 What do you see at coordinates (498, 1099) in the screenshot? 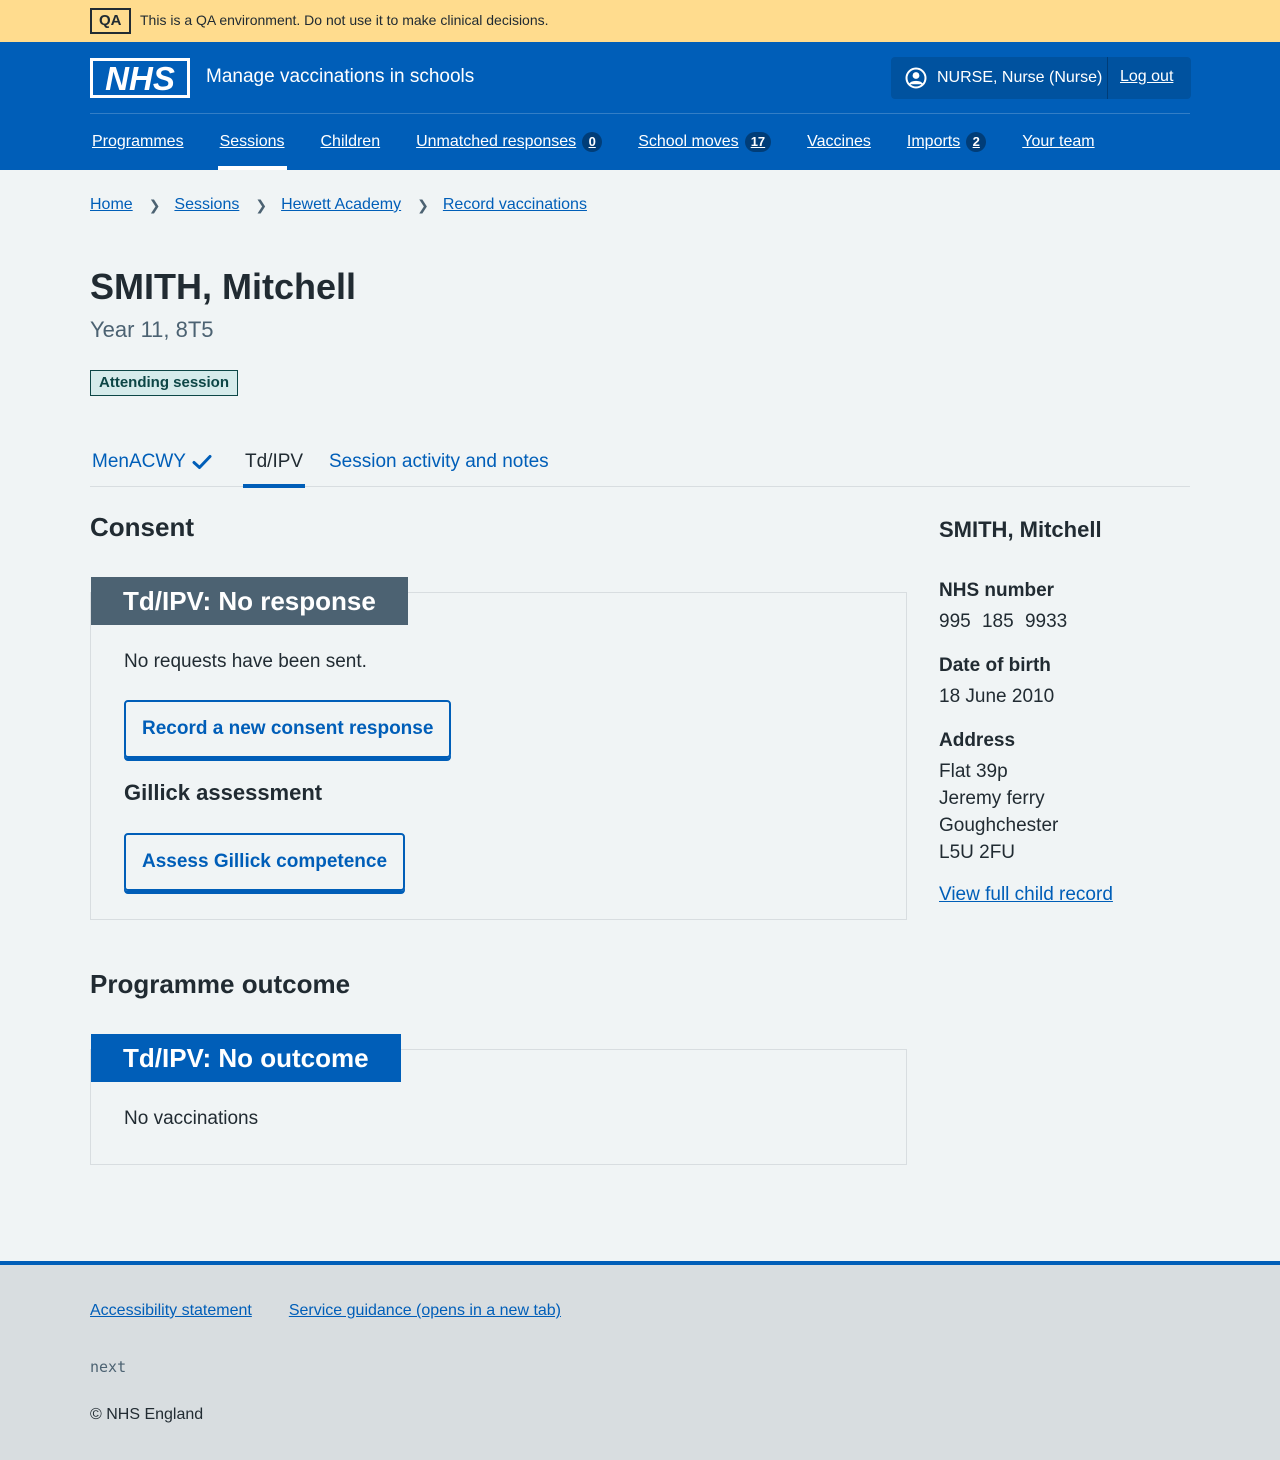
I see `outcome-card: Td/IPV: No outcome No vaccinations` at bounding box center [498, 1099].